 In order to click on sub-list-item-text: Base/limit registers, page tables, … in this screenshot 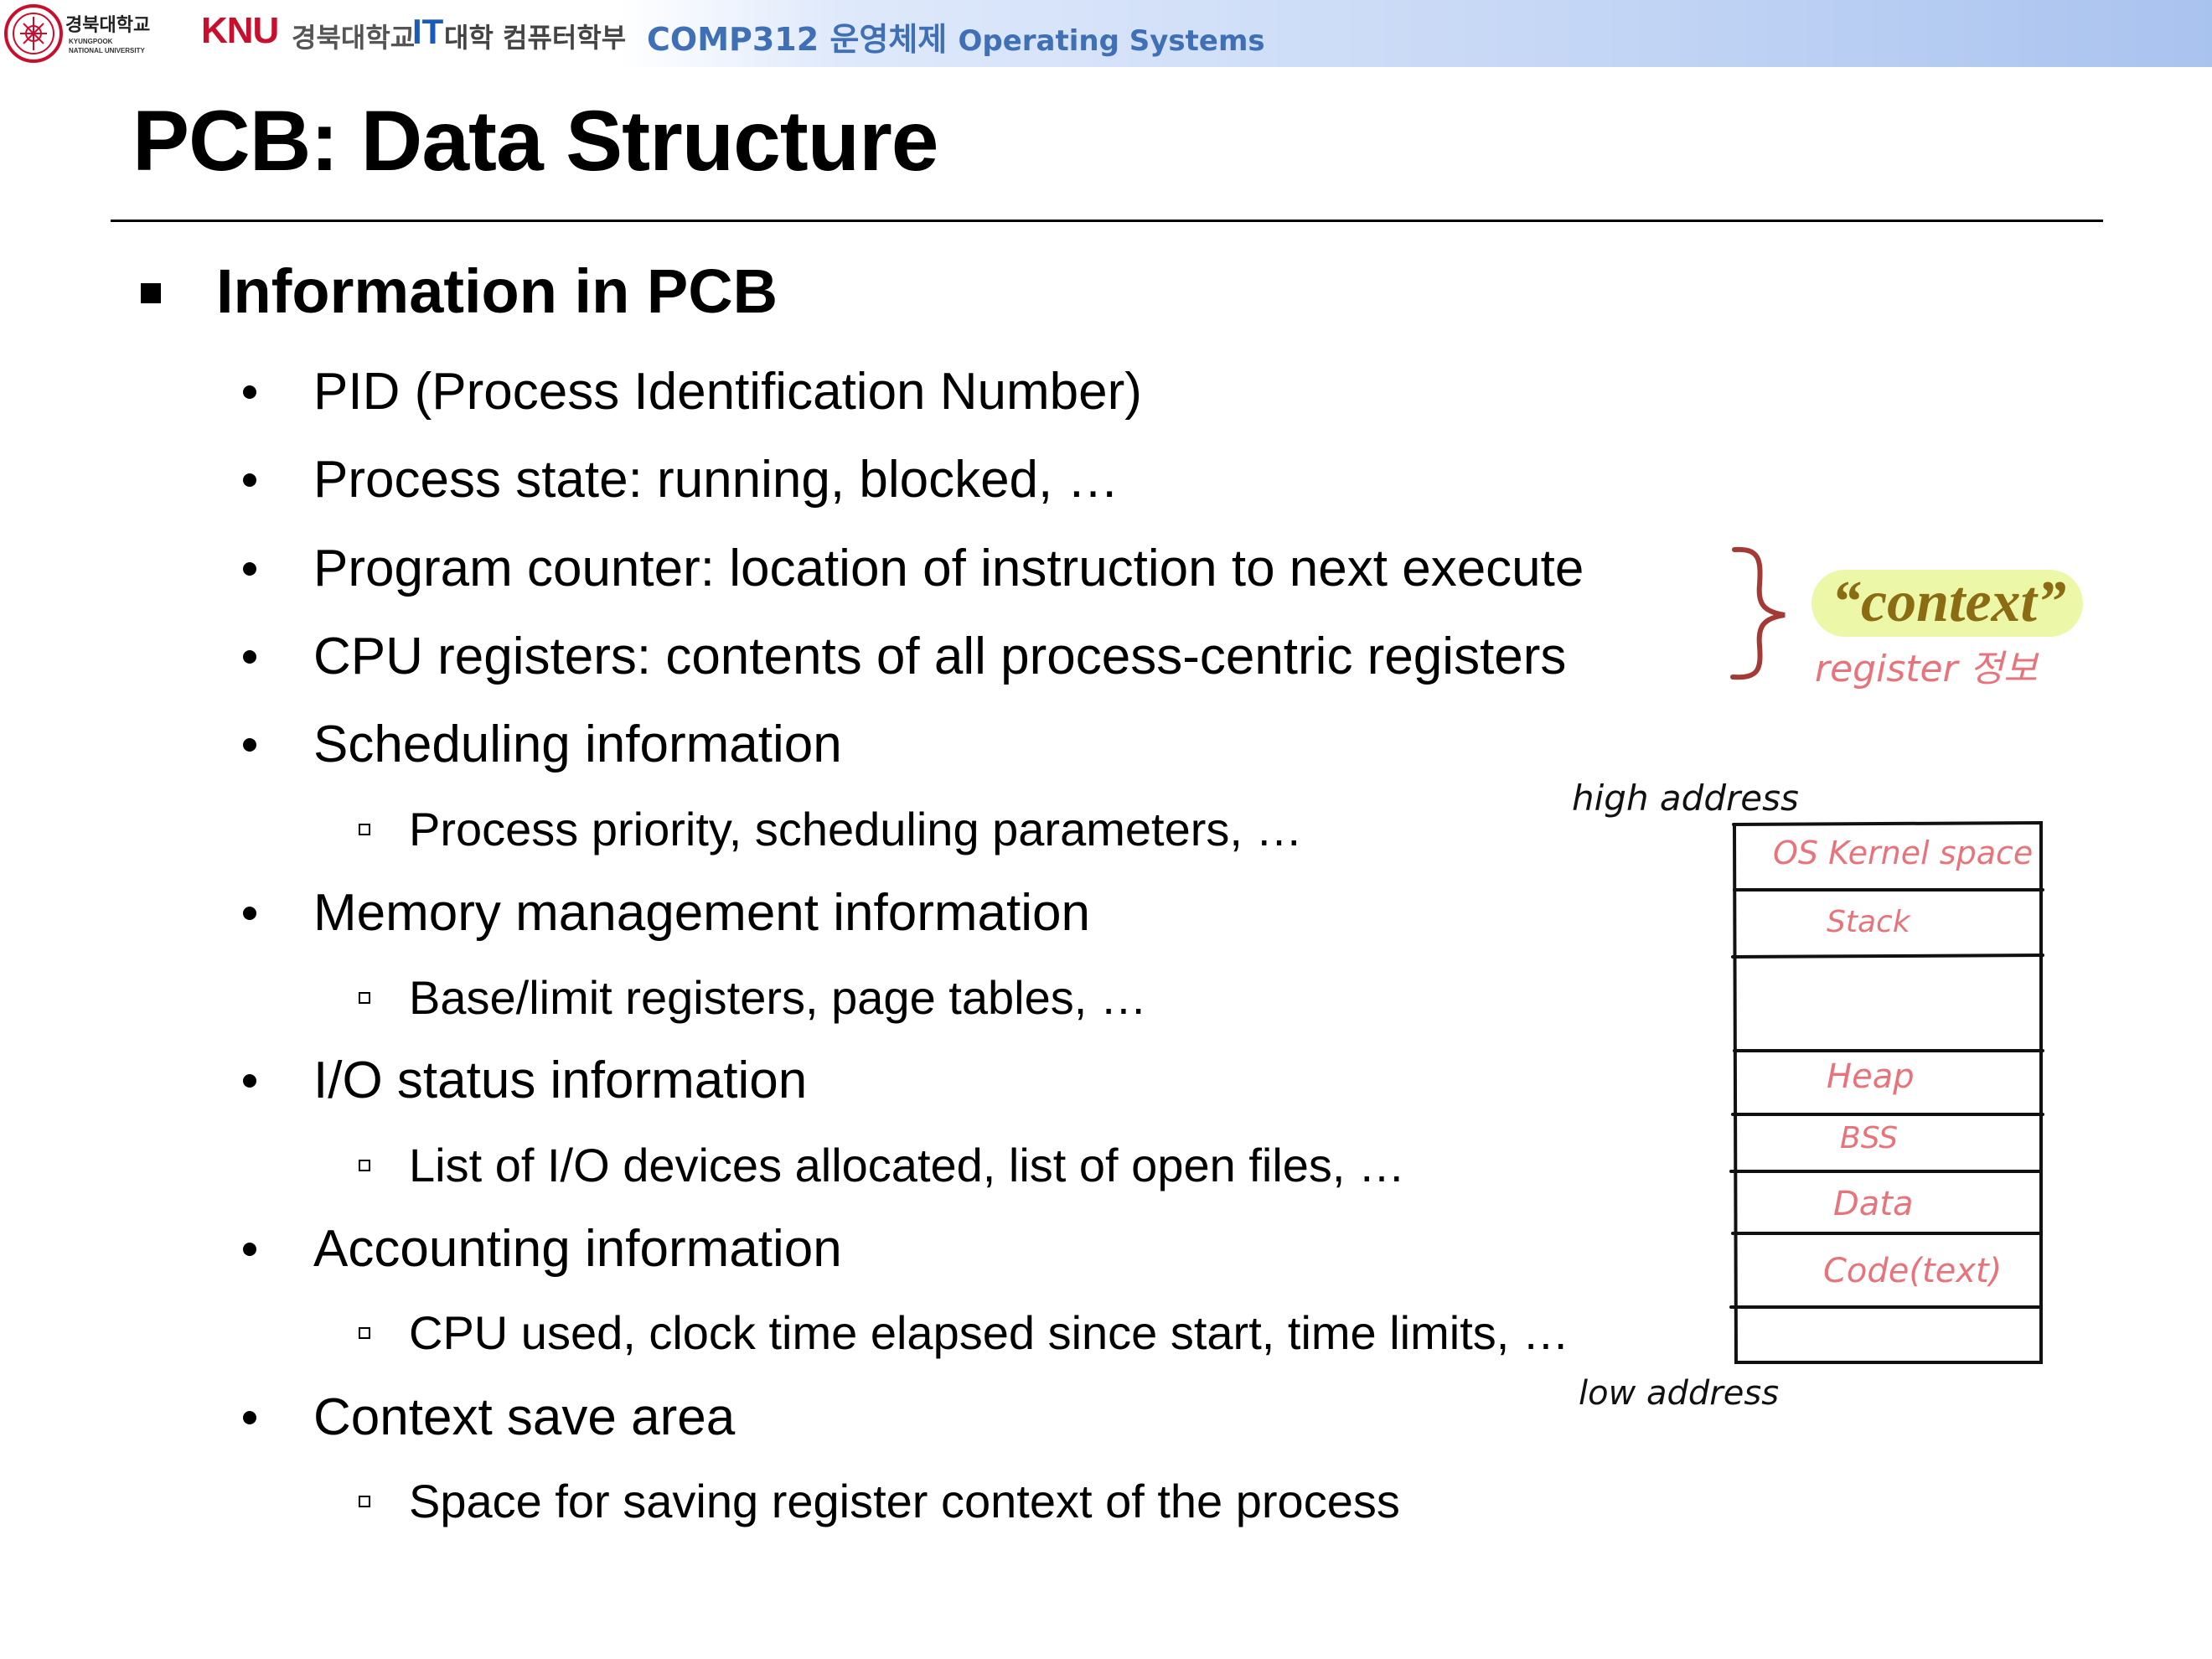, I will do `click(778, 997)`.